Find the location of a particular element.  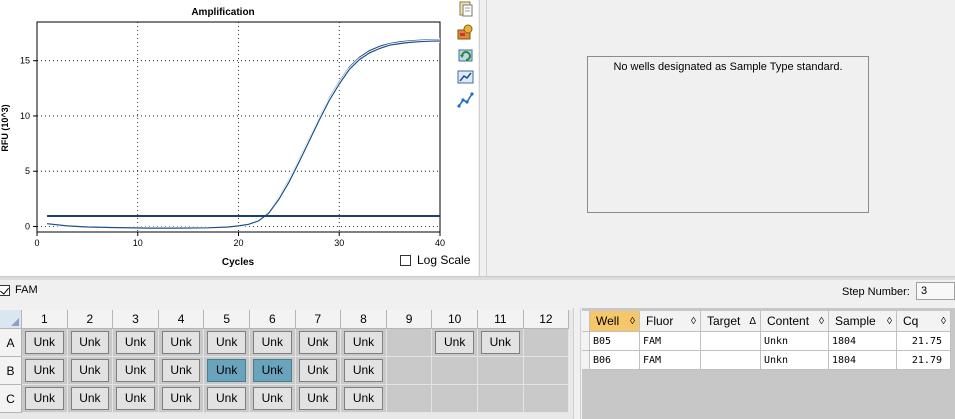

well-b2: Unk is located at coordinates (90, 370).